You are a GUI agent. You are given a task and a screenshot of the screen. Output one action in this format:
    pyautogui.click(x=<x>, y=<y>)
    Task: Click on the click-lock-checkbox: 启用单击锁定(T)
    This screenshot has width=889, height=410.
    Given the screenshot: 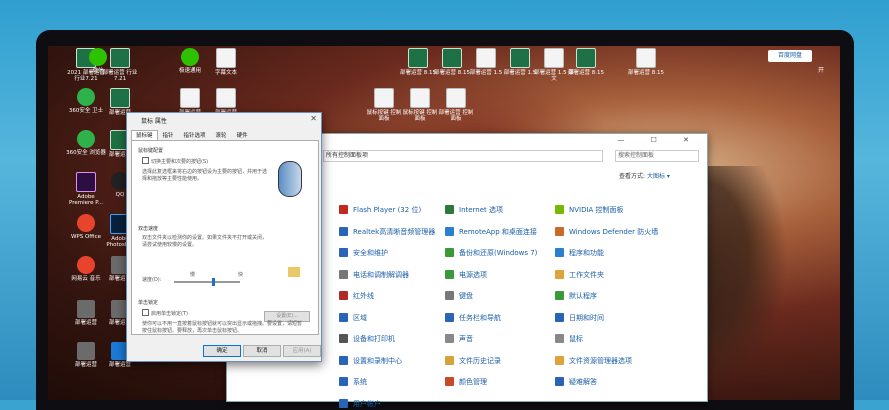 What is the action you would take?
    pyautogui.click(x=165, y=313)
    